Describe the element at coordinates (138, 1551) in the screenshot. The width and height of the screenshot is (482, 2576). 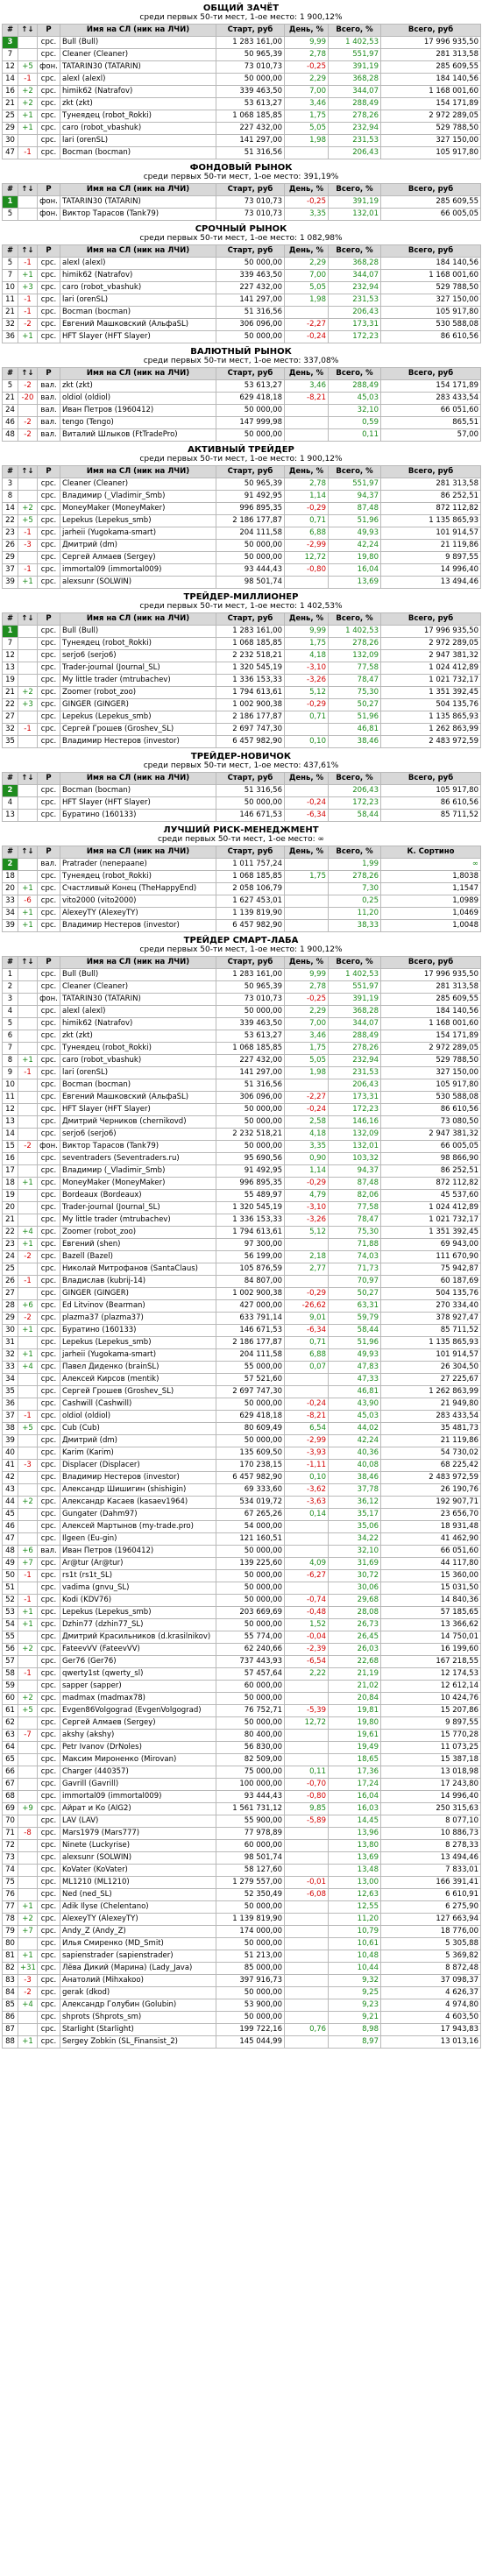
I see `participant-name-cell: Иван Петров (1960412)` at that location.